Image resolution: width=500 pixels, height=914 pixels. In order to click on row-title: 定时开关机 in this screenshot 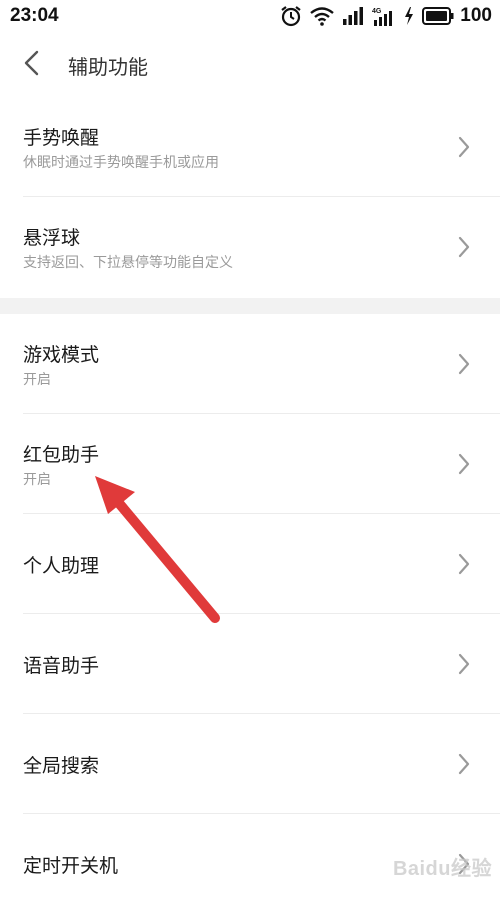, I will do `click(71, 866)`.